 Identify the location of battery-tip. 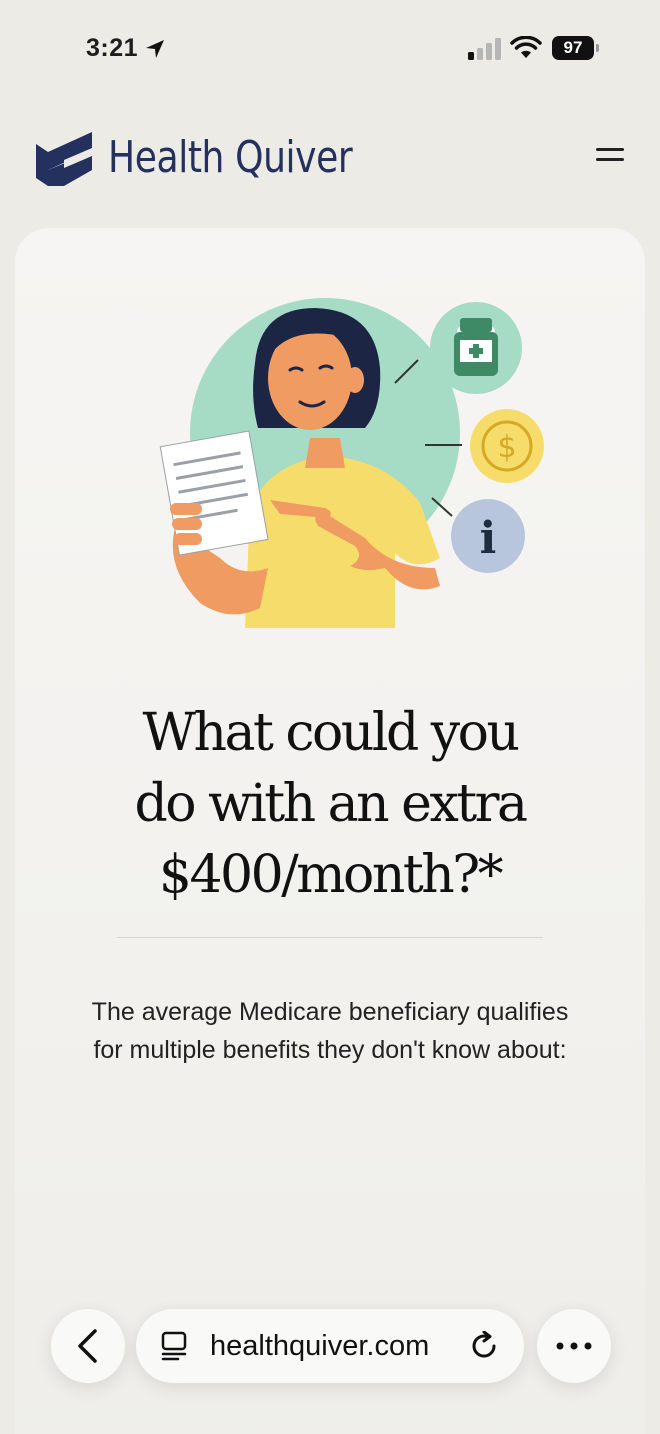
(597, 48).